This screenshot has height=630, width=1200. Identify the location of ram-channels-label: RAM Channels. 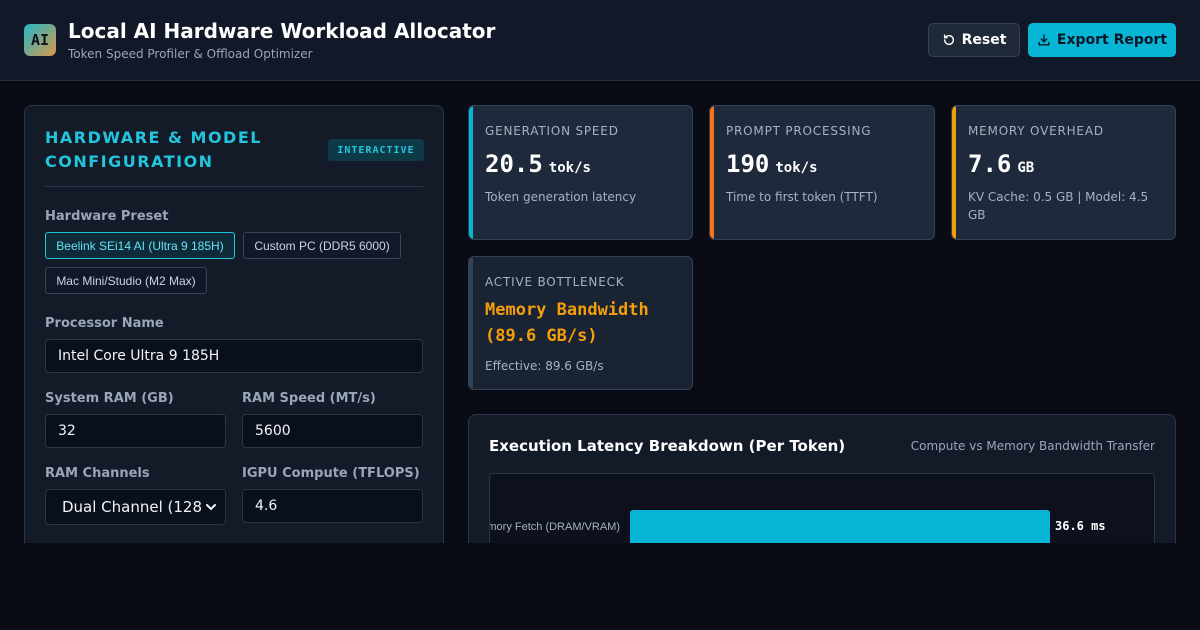
(97, 473).